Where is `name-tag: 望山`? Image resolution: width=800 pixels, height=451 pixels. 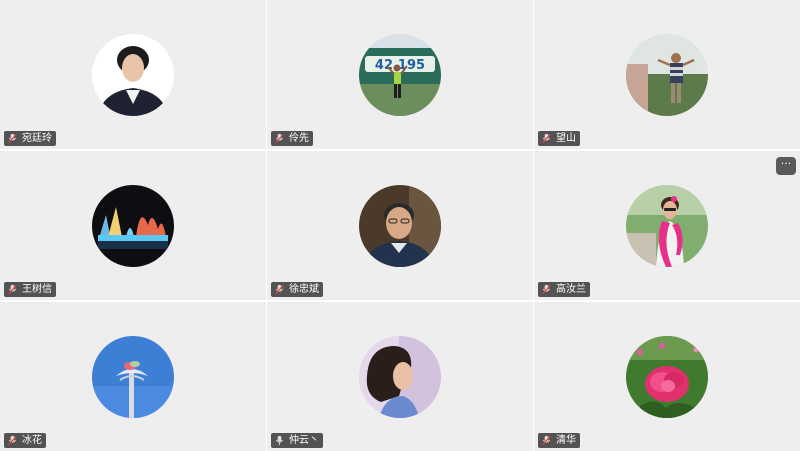
name-tag: 望山 is located at coordinates (559, 138).